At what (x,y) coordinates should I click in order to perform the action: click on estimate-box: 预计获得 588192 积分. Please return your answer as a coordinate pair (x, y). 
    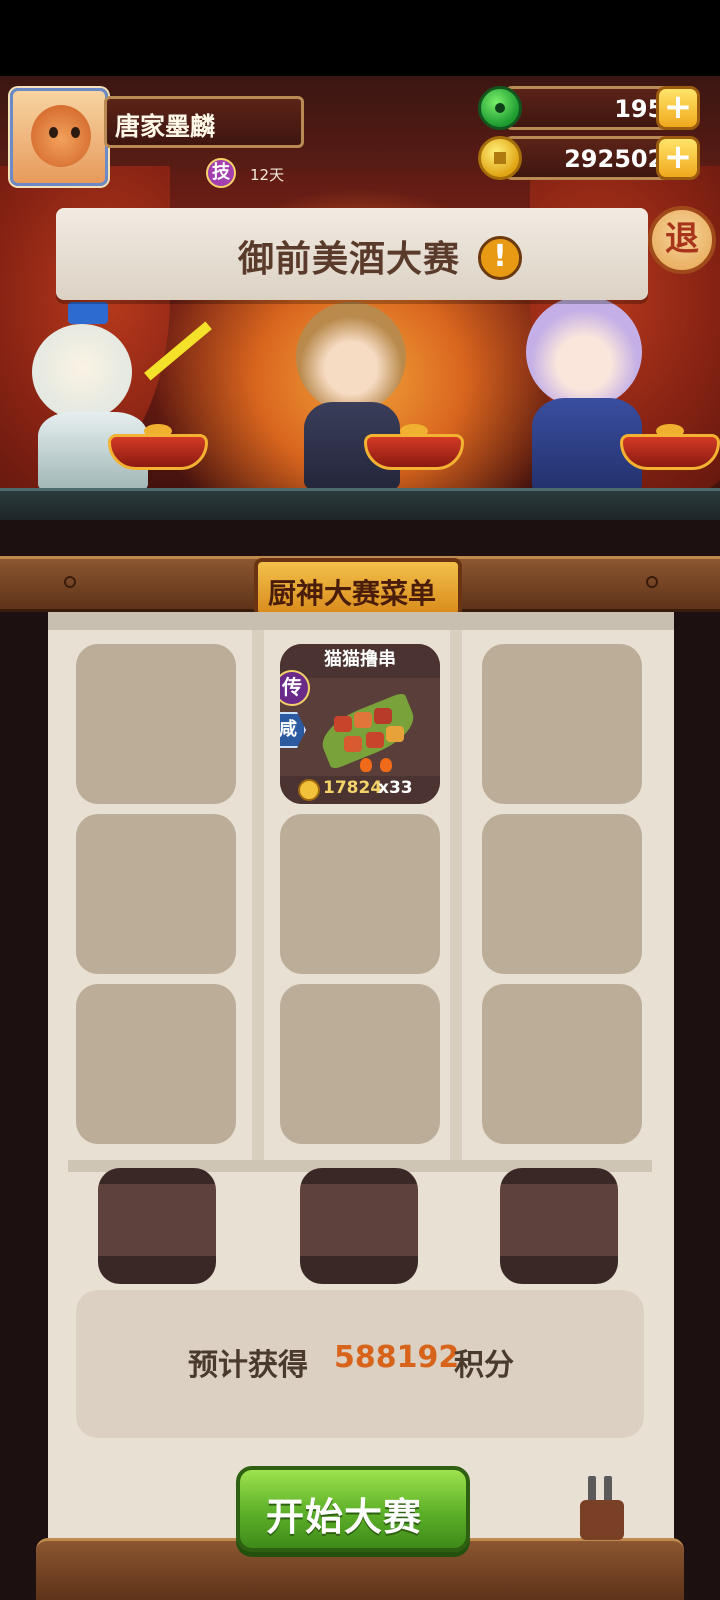
    Looking at the image, I should click on (360, 1364).